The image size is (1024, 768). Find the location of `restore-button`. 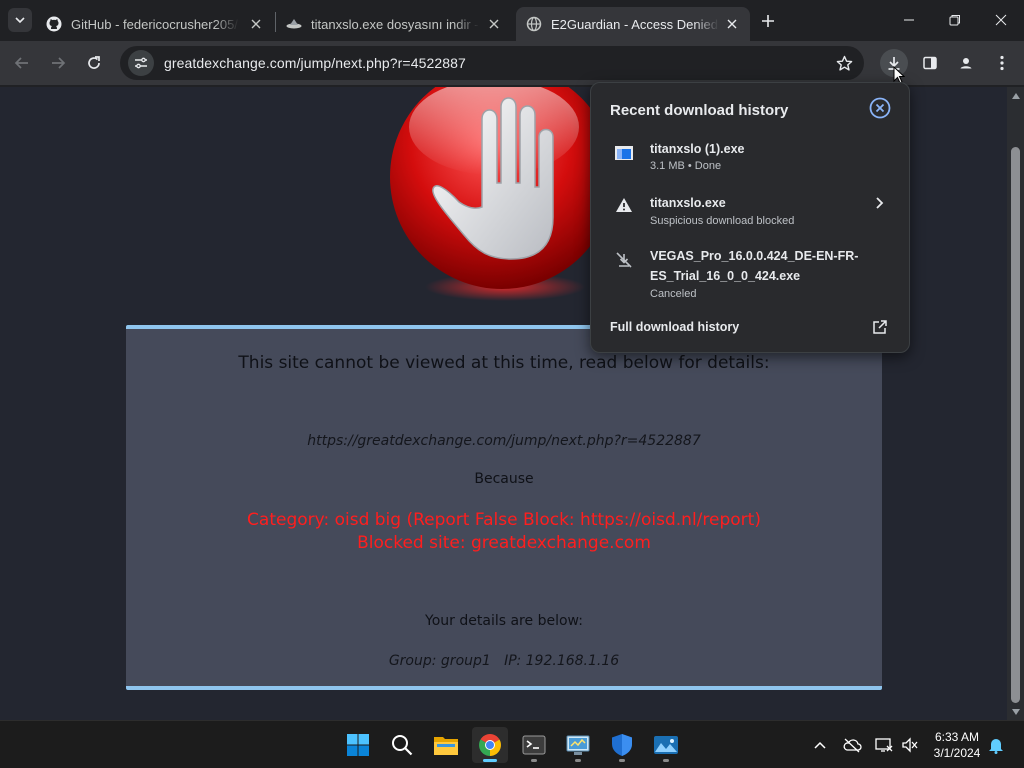

restore-button is located at coordinates (955, 20).